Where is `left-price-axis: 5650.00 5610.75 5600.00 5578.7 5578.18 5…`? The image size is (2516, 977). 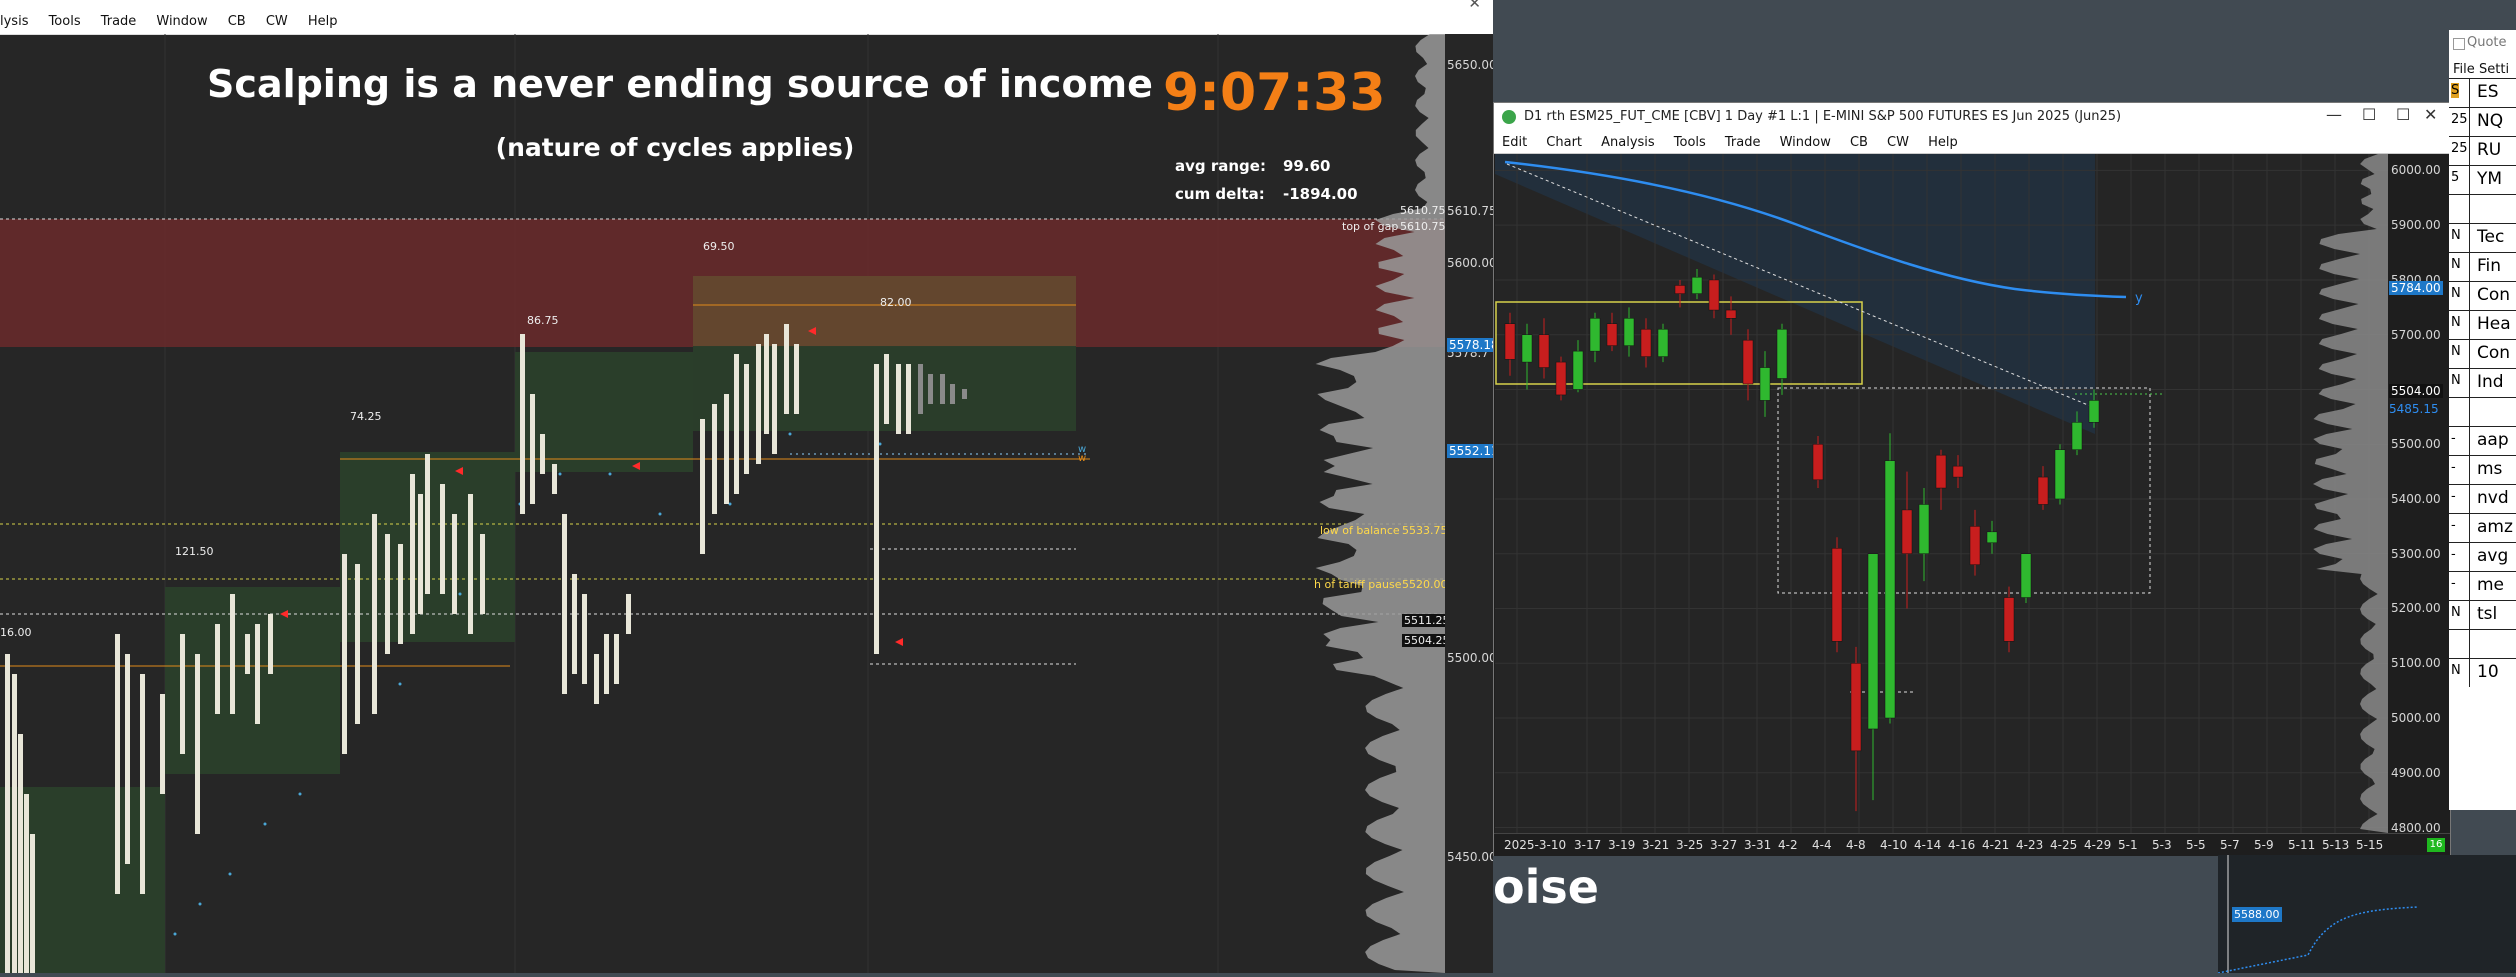
left-price-axis: 5650.00 5610.75 5600.00 5578.7 5578.18 5… is located at coordinates (1469, 503).